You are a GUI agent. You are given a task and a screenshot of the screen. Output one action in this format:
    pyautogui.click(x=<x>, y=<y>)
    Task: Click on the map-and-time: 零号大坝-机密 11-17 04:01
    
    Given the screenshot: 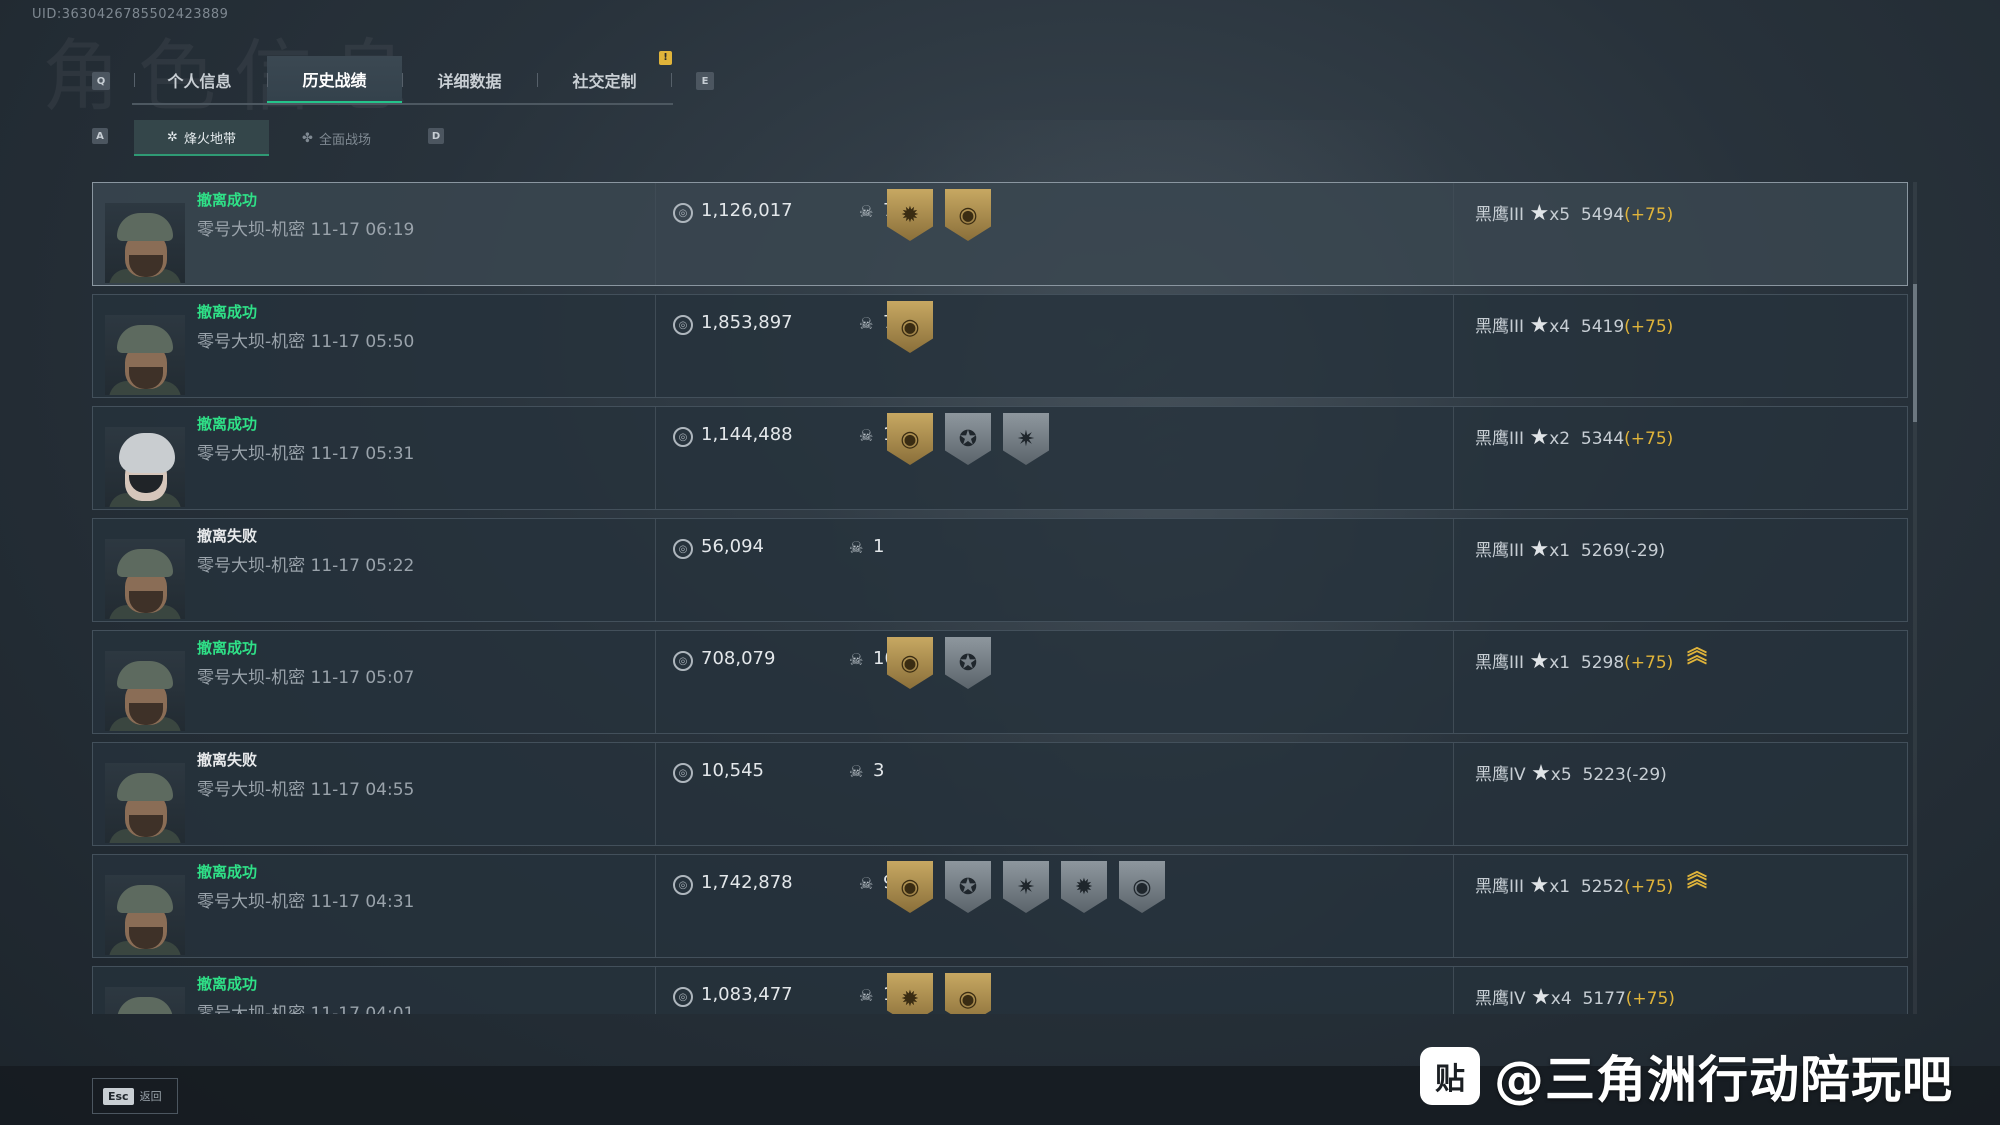 What is the action you would take?
    pyautogui.click(x=306, y=1009)
    